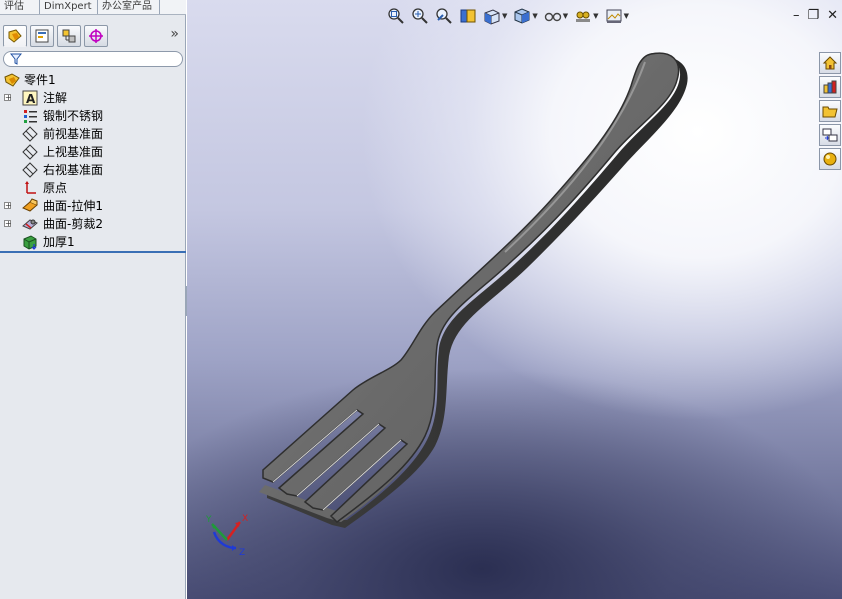  Describe the element at coordinates (832, 15) in the screenshot. I see `close-icon: ✕` at that location.